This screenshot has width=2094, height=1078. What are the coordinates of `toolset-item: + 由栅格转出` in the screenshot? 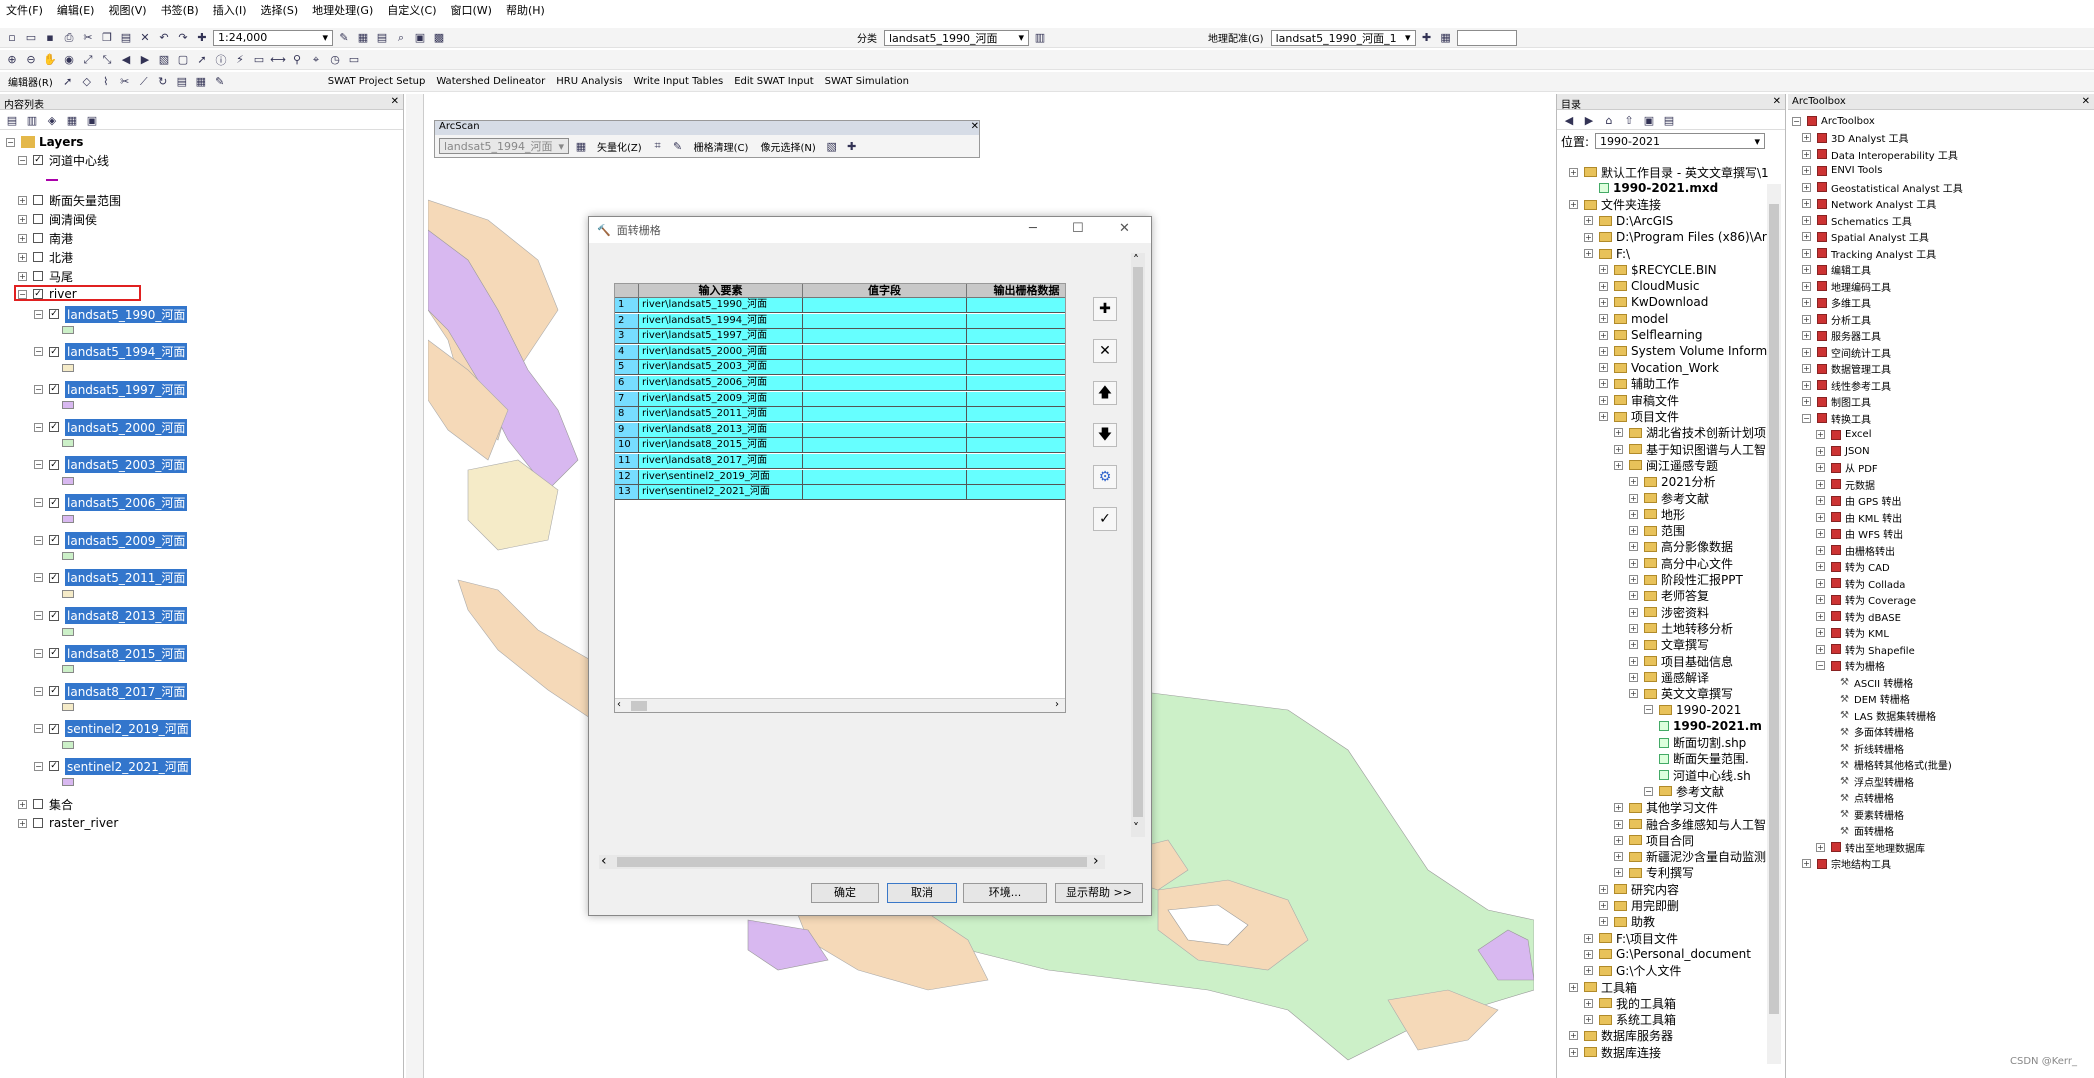 It's located at (1855, 550).